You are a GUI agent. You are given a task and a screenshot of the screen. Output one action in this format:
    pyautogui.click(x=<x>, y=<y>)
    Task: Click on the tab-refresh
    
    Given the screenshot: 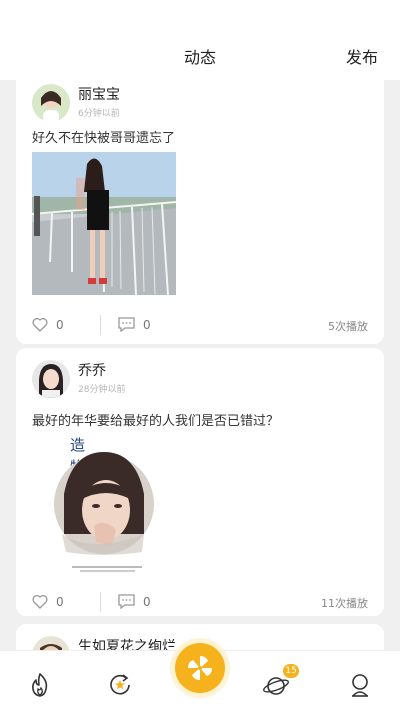 What is the action you would take?
    pyautogui.click(x=120, y=685)
    